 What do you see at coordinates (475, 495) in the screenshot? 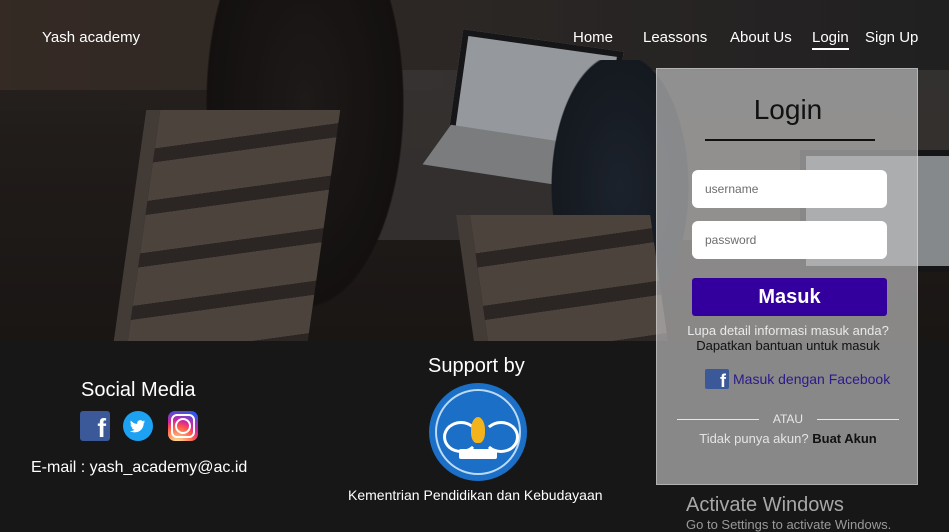
I see `ministry-name: Kementrian Pendidikan dan Kebudayaan` at bounding box center [475, 495].